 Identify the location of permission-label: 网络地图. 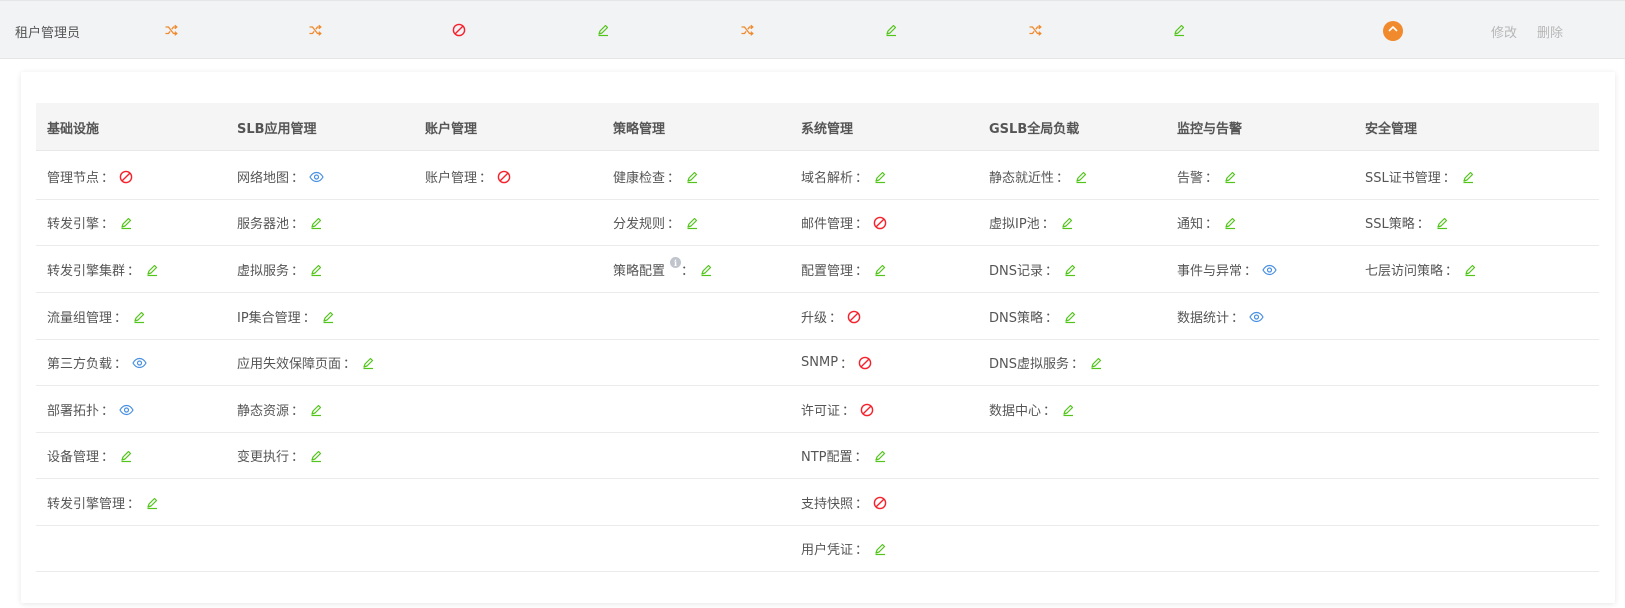
(263, 178).